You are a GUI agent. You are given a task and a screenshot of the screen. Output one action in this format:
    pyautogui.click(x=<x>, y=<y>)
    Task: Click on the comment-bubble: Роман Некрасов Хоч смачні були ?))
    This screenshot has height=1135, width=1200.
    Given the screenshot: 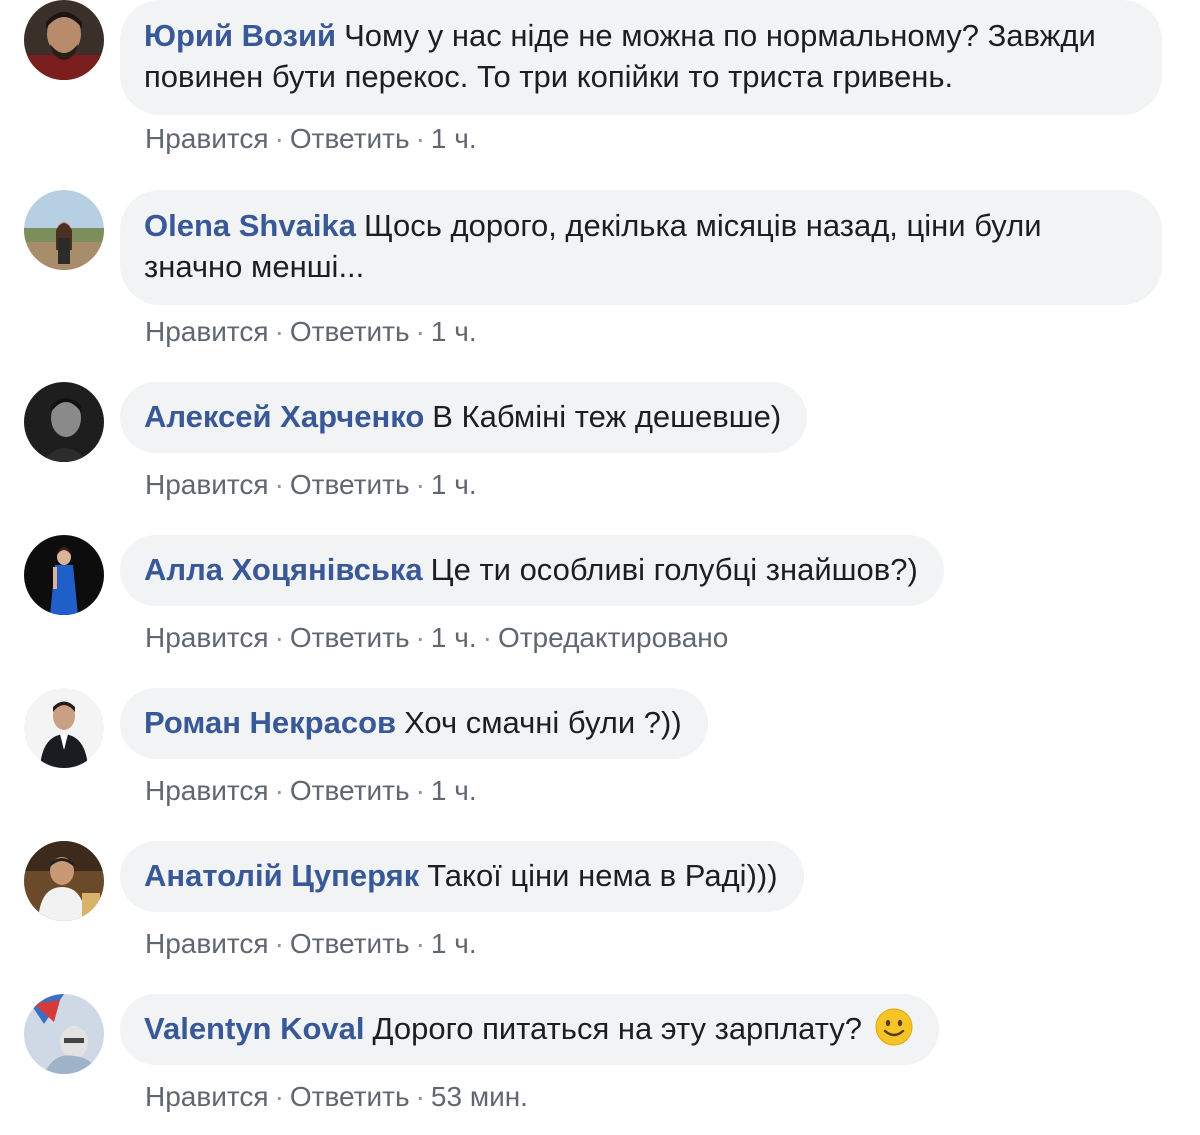 What is the action you would take?
    pyautogui.click(x=414, y=723)
    